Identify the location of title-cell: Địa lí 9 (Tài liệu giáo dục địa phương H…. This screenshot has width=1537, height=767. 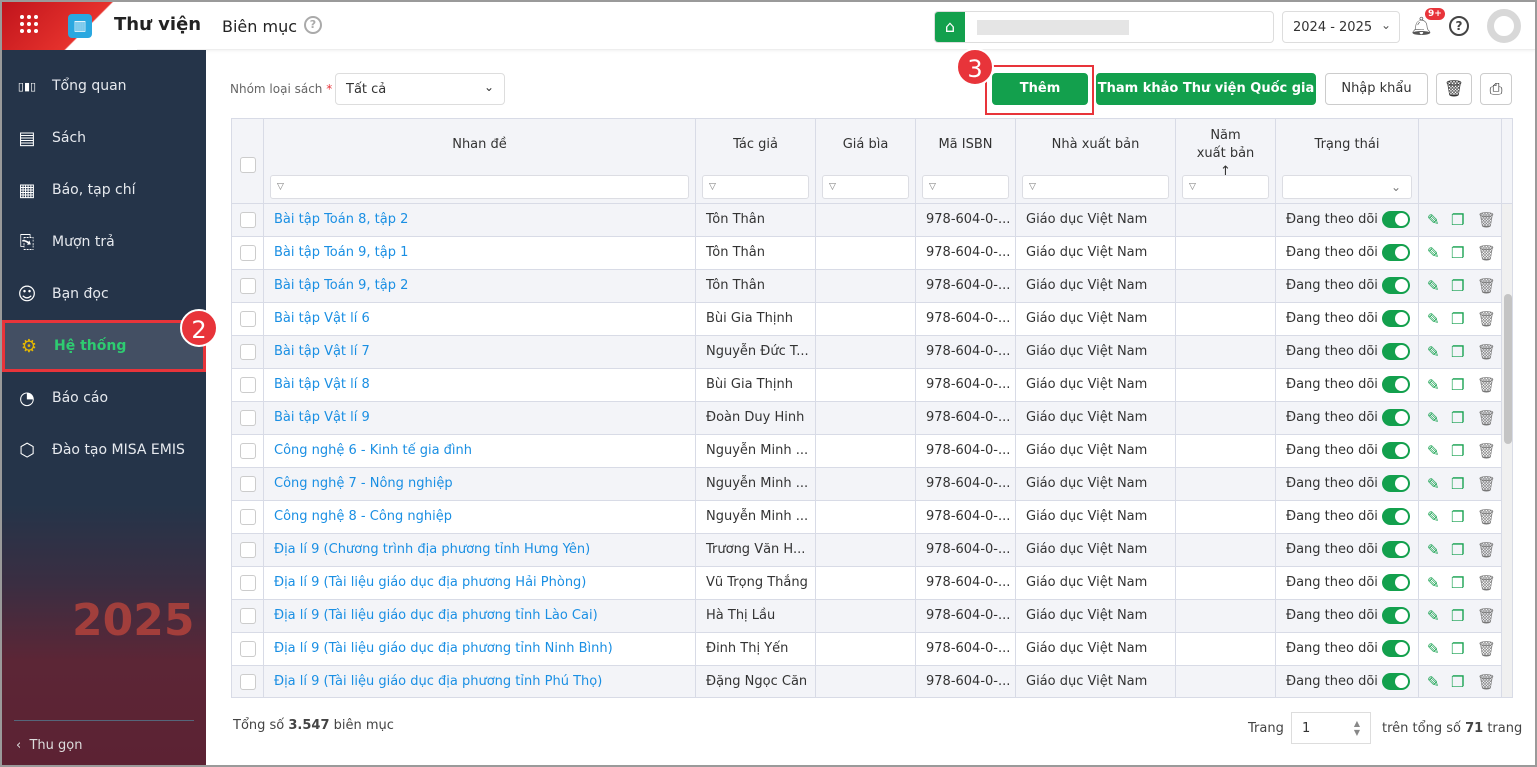
(480, 583).